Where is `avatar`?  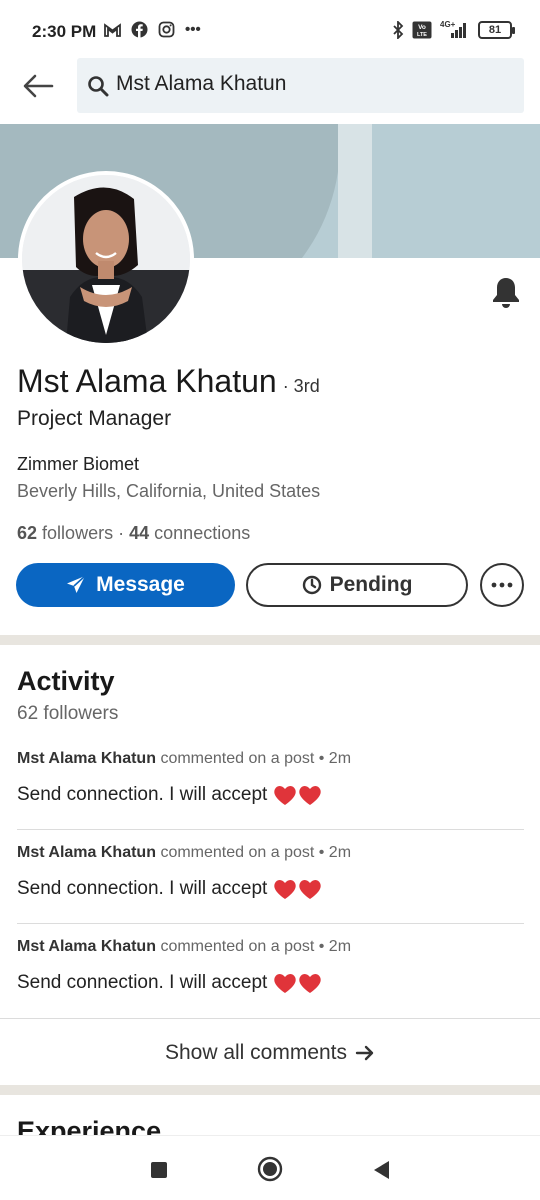 avatar is located at coordinates (106, 259).